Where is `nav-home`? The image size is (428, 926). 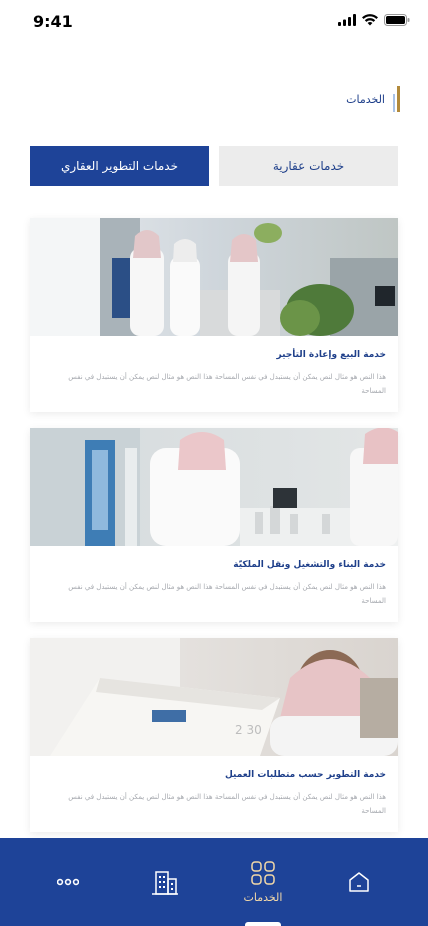
nav-home is located at coordinates (359, 882).